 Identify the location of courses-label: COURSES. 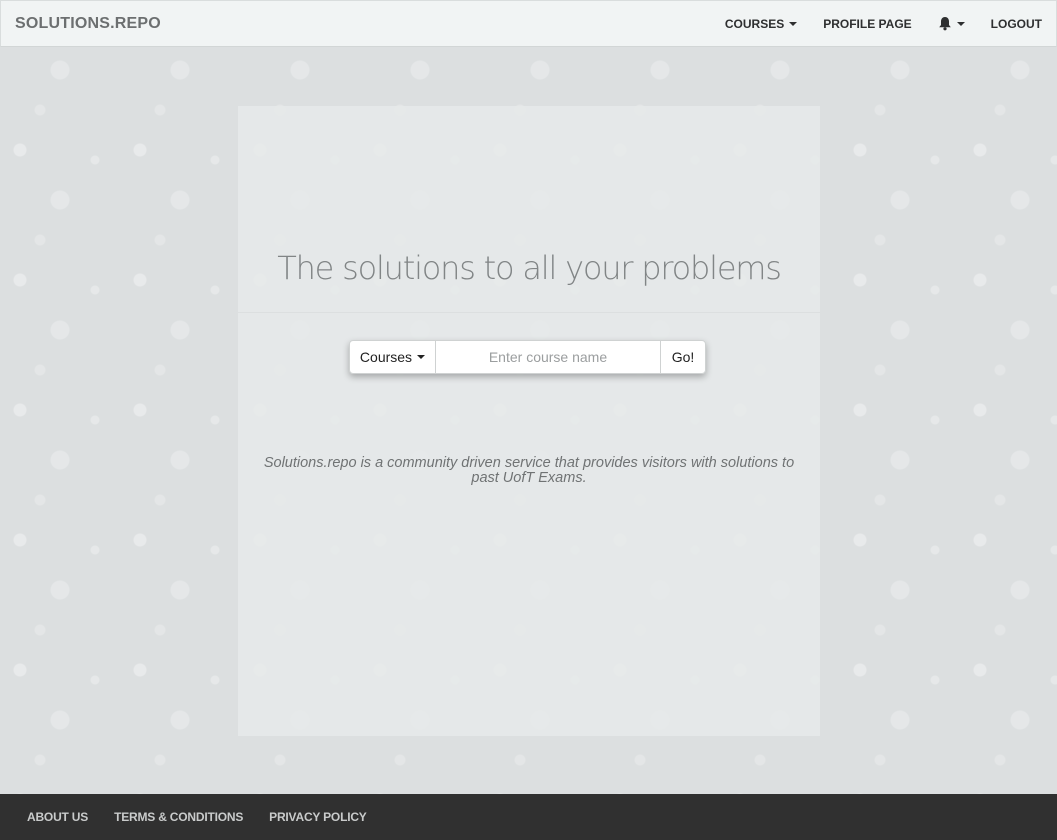
(754, 23).